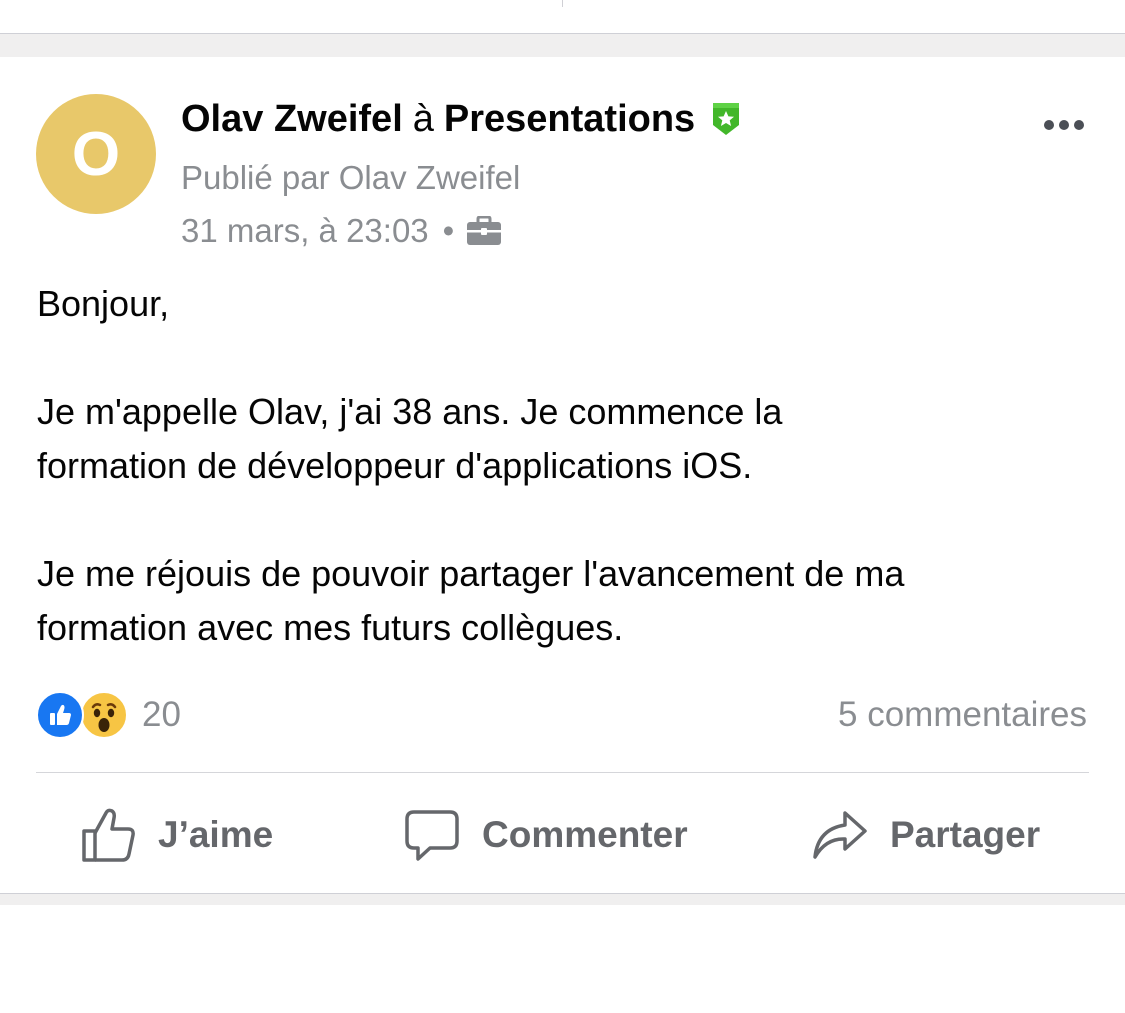 The image size is (1125, 1013). What do you see at coordinates (562, 899) in the screenshot?
I see `feed-separator-bottom` at bounding box center [562, 899].